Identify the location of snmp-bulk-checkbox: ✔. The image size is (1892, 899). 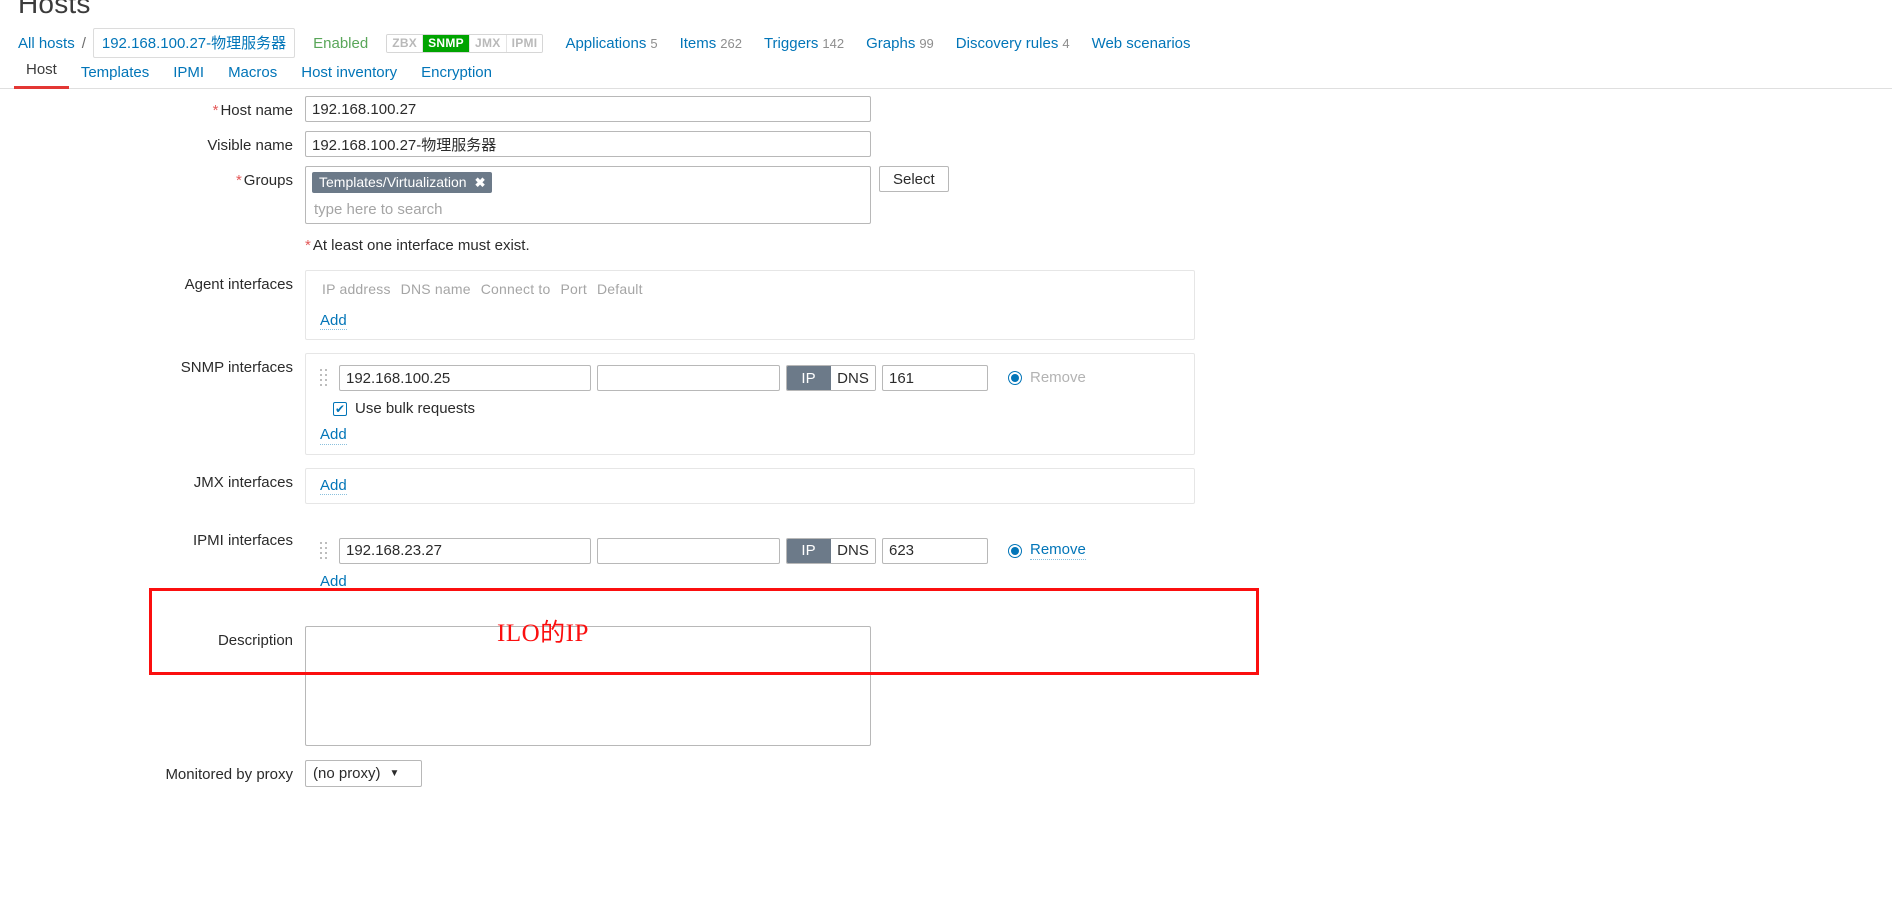
(340, 408).